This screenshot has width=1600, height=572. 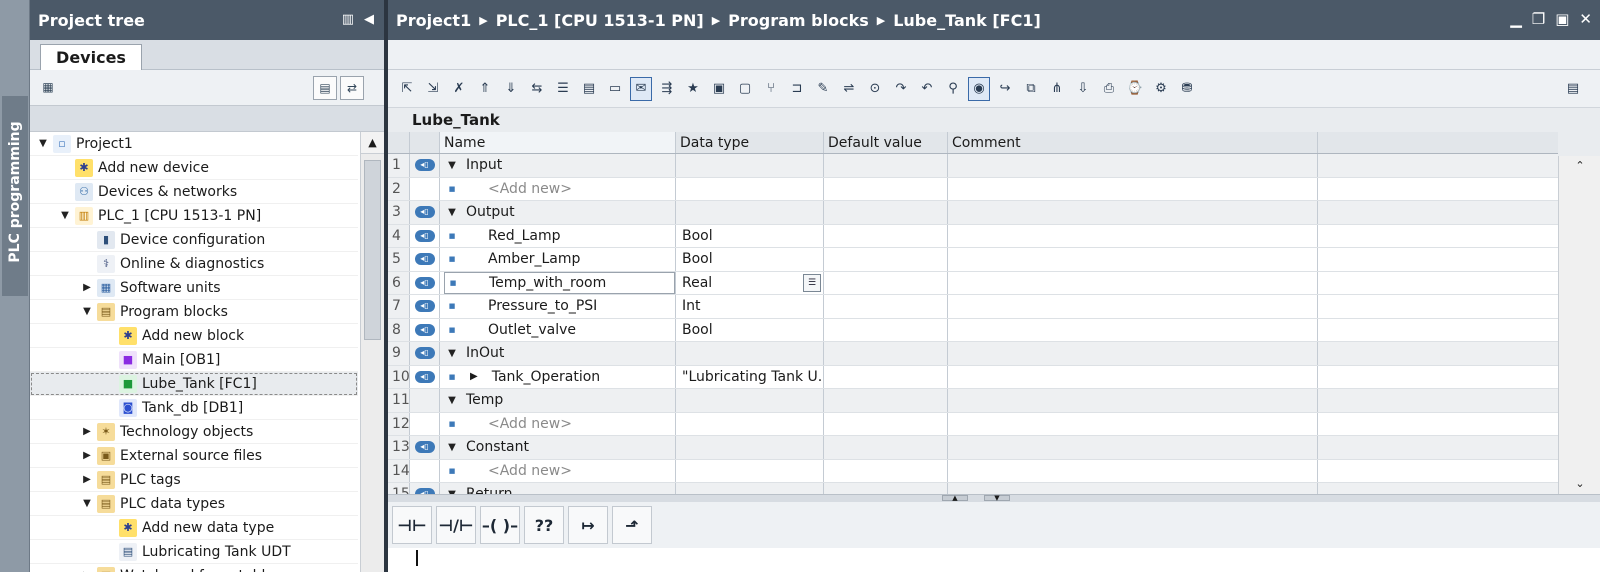 I want to click on table-row: 9 ◂▯ ▼ InOut, so click(x=973, y=354).